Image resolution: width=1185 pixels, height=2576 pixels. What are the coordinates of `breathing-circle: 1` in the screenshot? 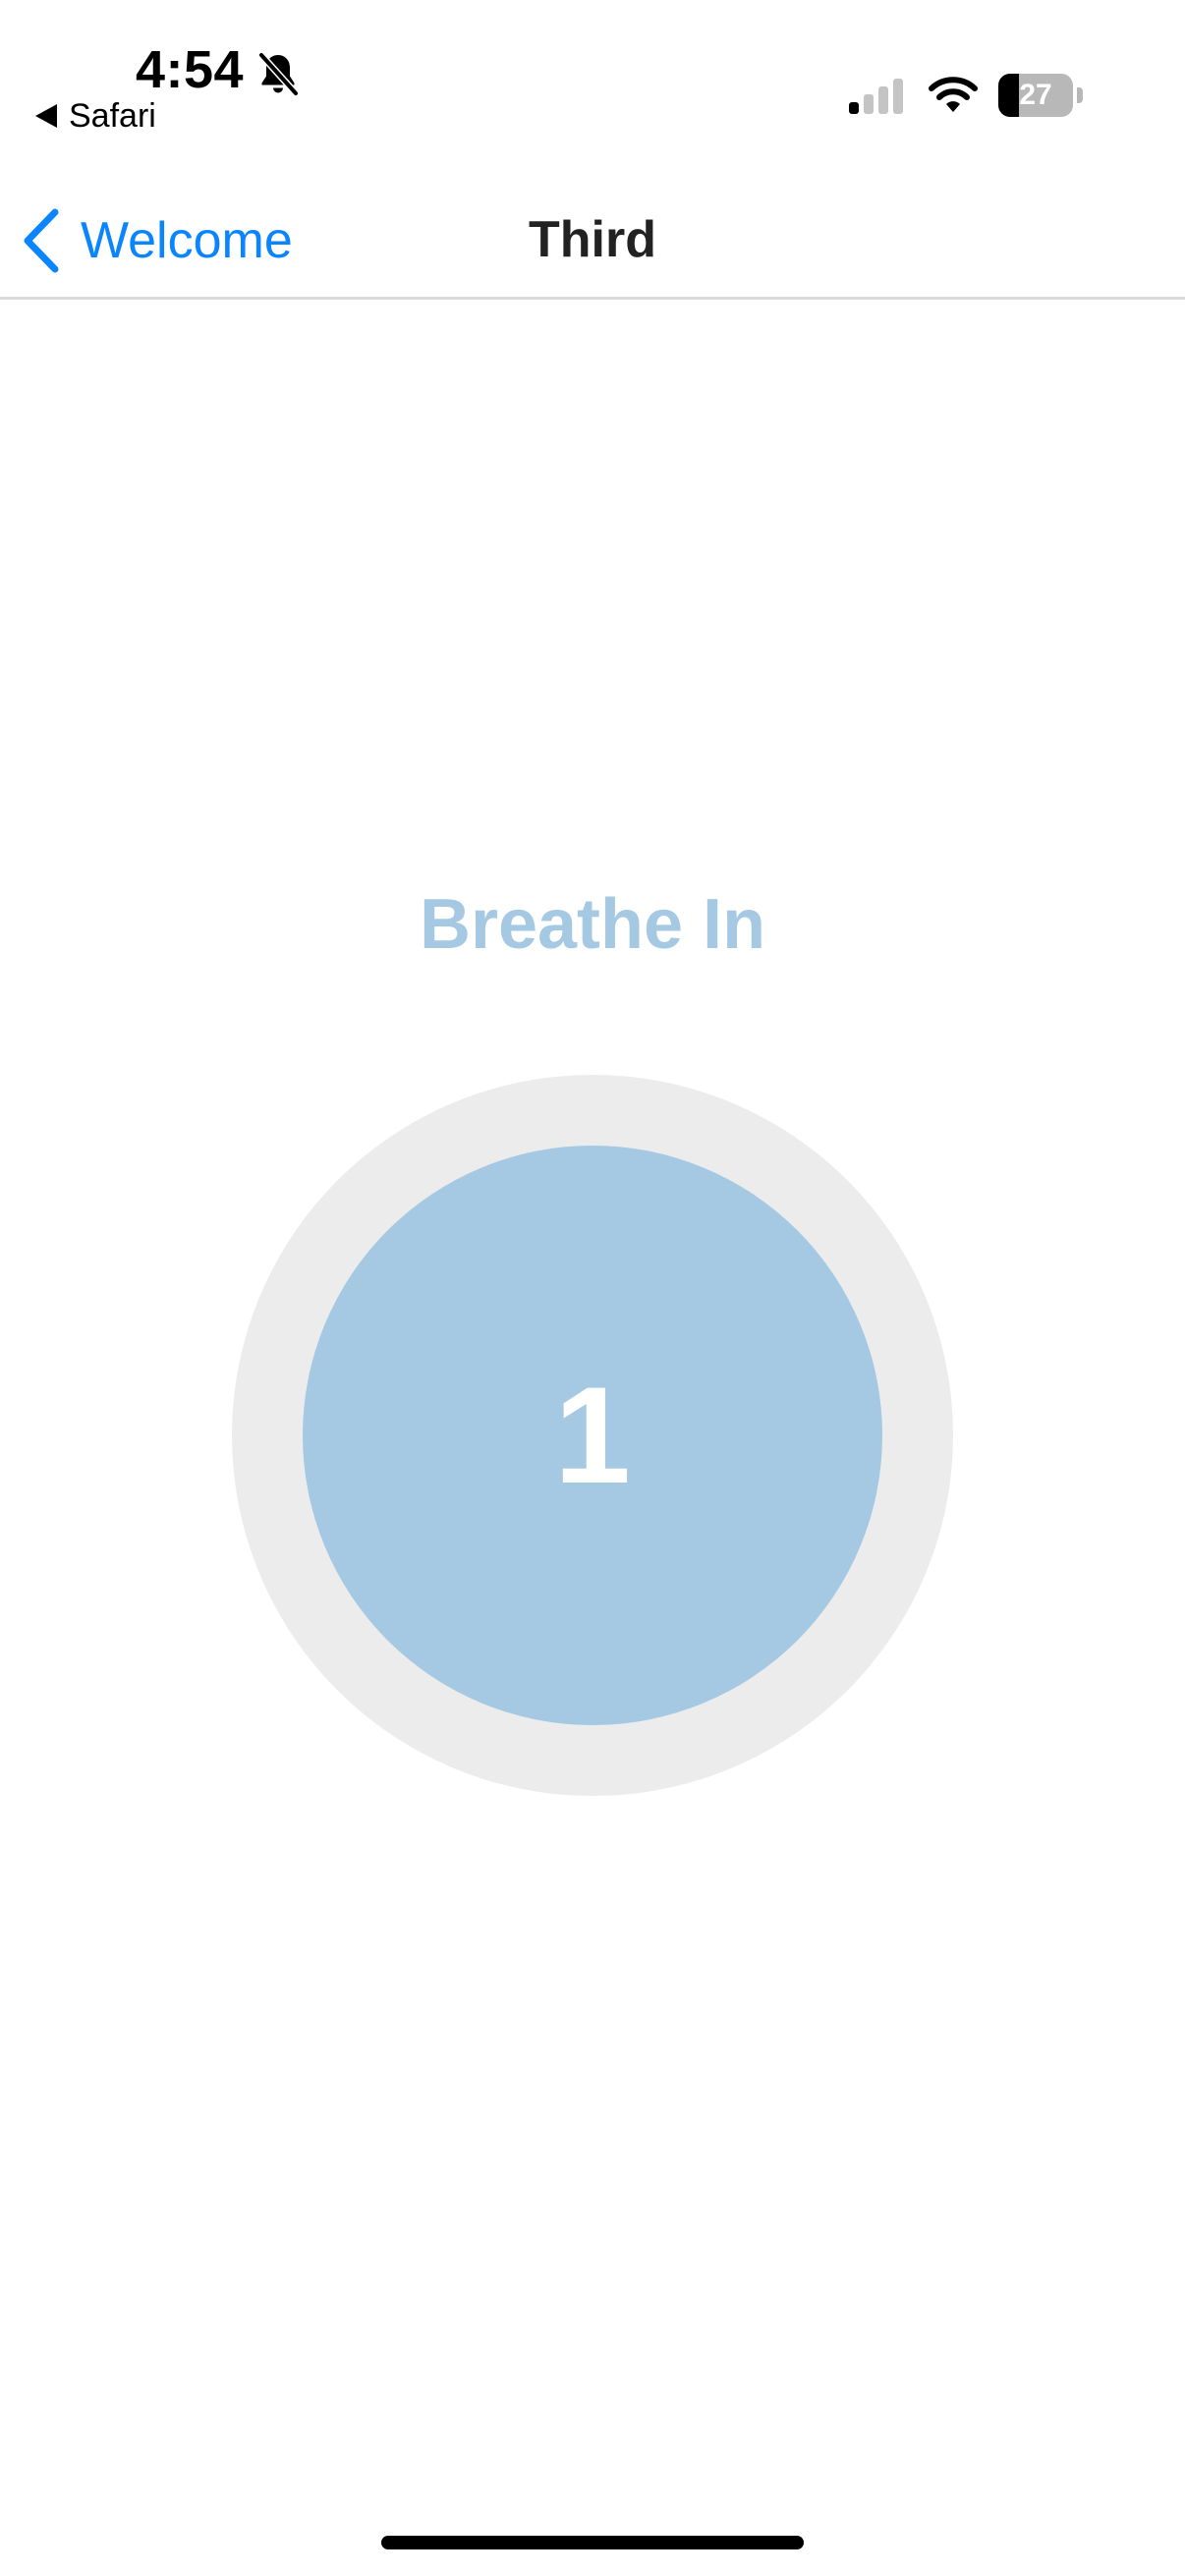 It's located at (592, 1435).